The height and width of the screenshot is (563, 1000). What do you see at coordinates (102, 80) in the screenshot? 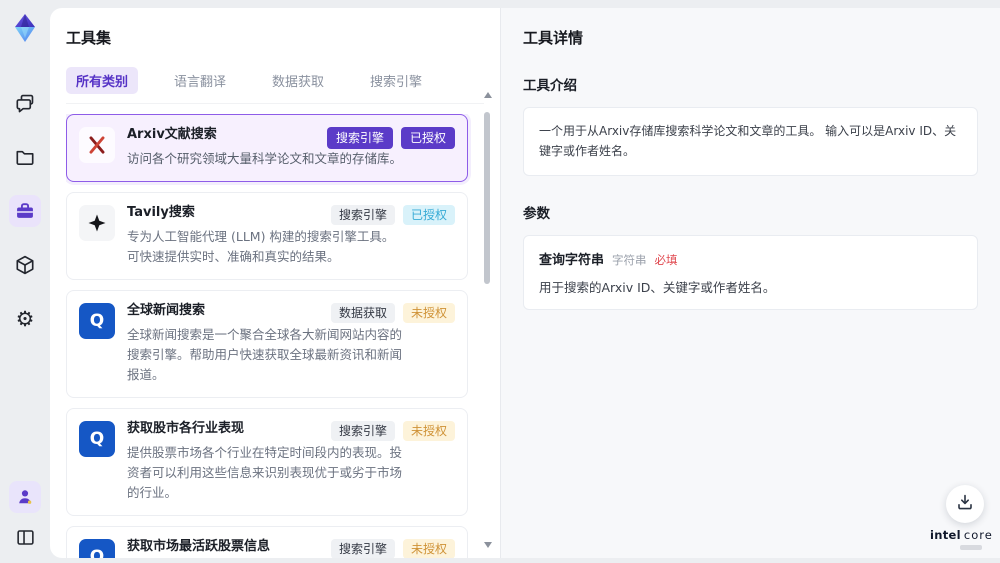
I see `tab-all-categories: 所有类别` at bounding box center [102, 80].